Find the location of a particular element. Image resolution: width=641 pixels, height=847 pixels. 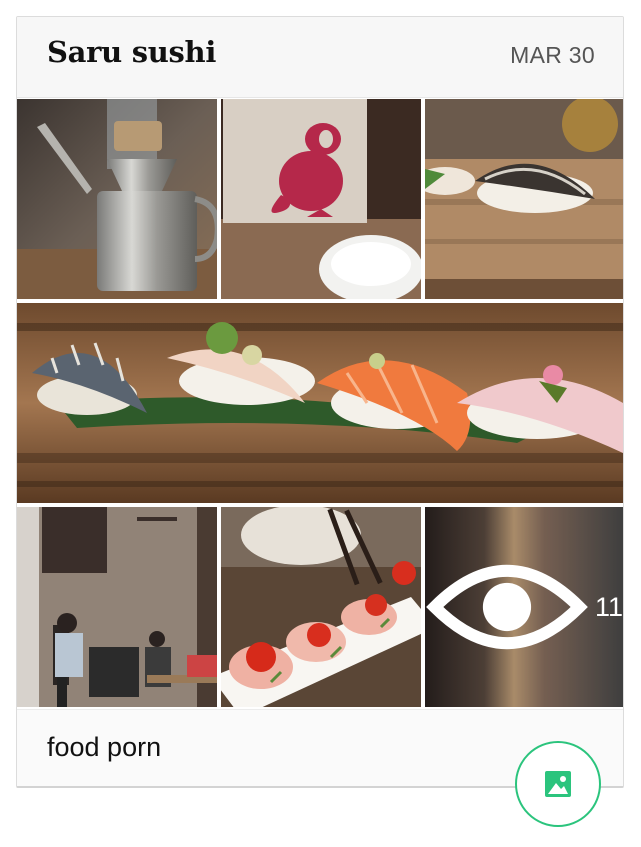

card-header: Saru sushi MAR 30 is located at coordinates (320, 57).